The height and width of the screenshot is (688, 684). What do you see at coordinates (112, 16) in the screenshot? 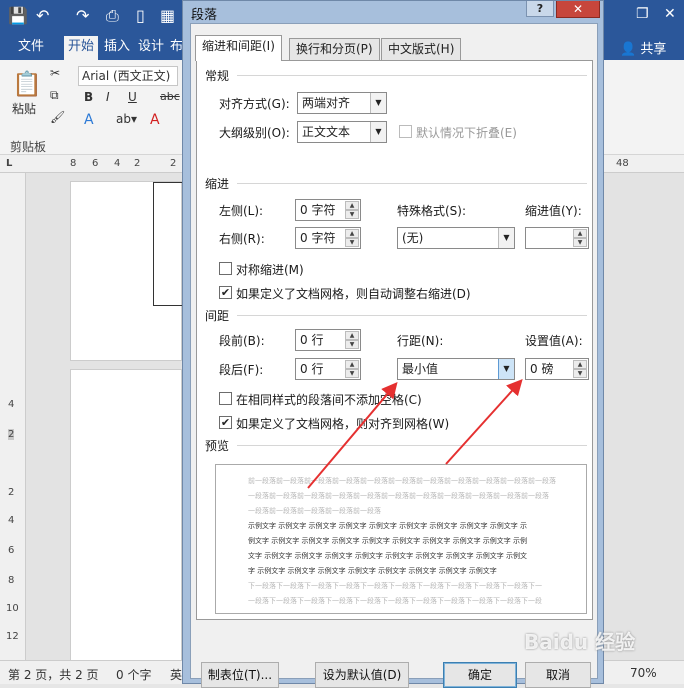
I see `print-preview-icon: ⎙` at bounding box center [112, 16].